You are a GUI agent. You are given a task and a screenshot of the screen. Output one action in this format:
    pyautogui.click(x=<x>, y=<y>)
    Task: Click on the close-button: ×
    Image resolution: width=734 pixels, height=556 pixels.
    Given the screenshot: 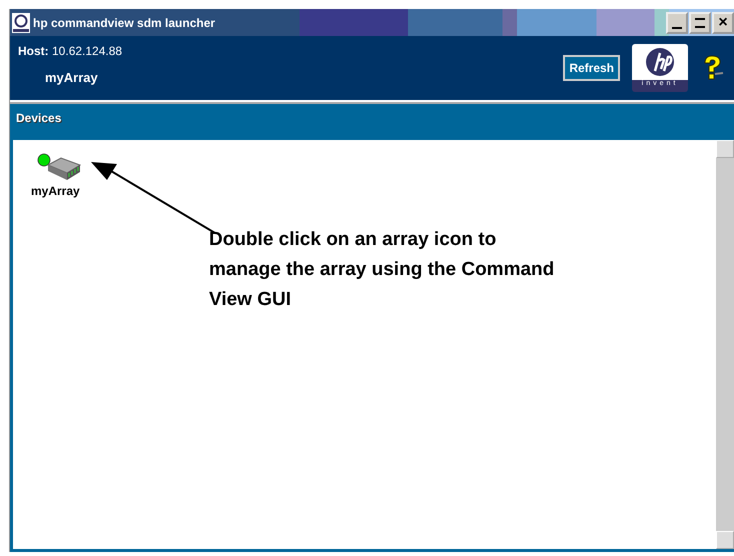 What is the action you would take?
    pyautogui.click(x=723, y=23)
    